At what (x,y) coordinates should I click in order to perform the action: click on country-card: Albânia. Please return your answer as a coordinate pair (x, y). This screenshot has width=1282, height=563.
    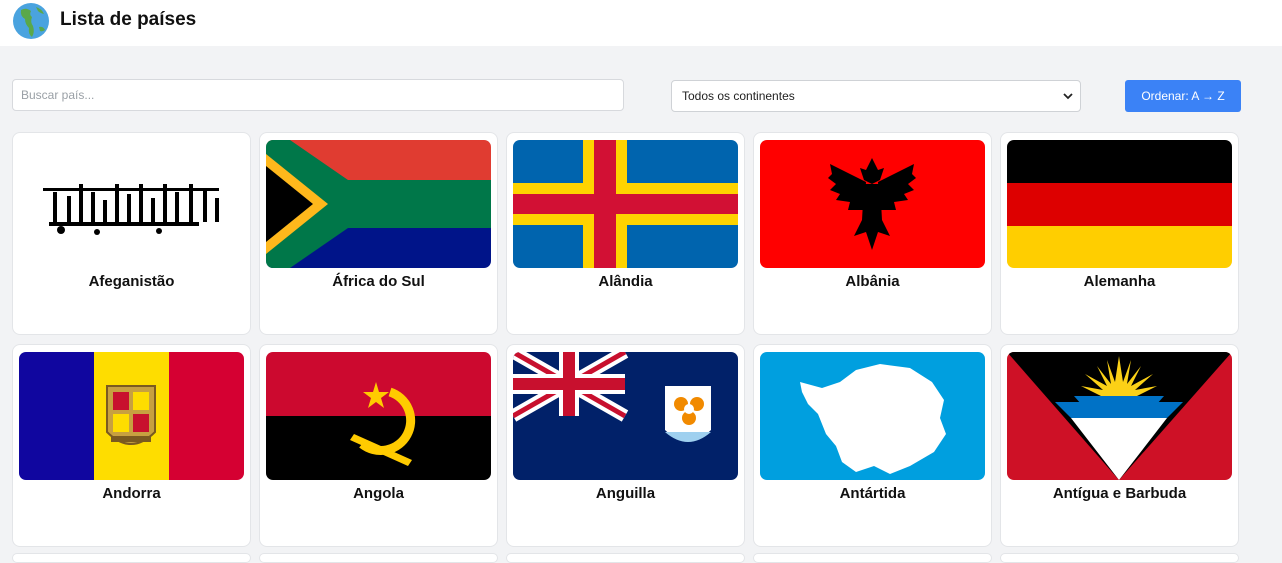
    Looking at the image, I should click on (872, 233).